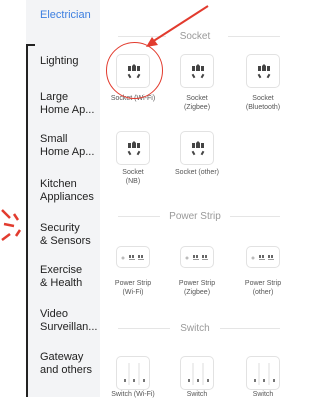 Image resolution: width=320 pixels, height=399 pixels. What do you see at coordinates (65, 235) in the screenshot?
I see `sidebar-item-security-sensors: Security & Sensors` at bounding box center [65, 235].